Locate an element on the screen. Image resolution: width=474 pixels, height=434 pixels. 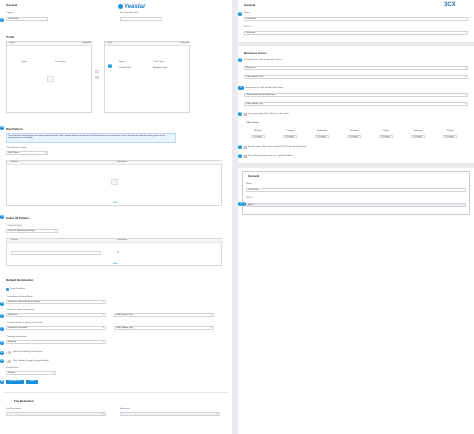
routing-mode-select: Based on Global Business Hours is located at coordinates (56, 302).